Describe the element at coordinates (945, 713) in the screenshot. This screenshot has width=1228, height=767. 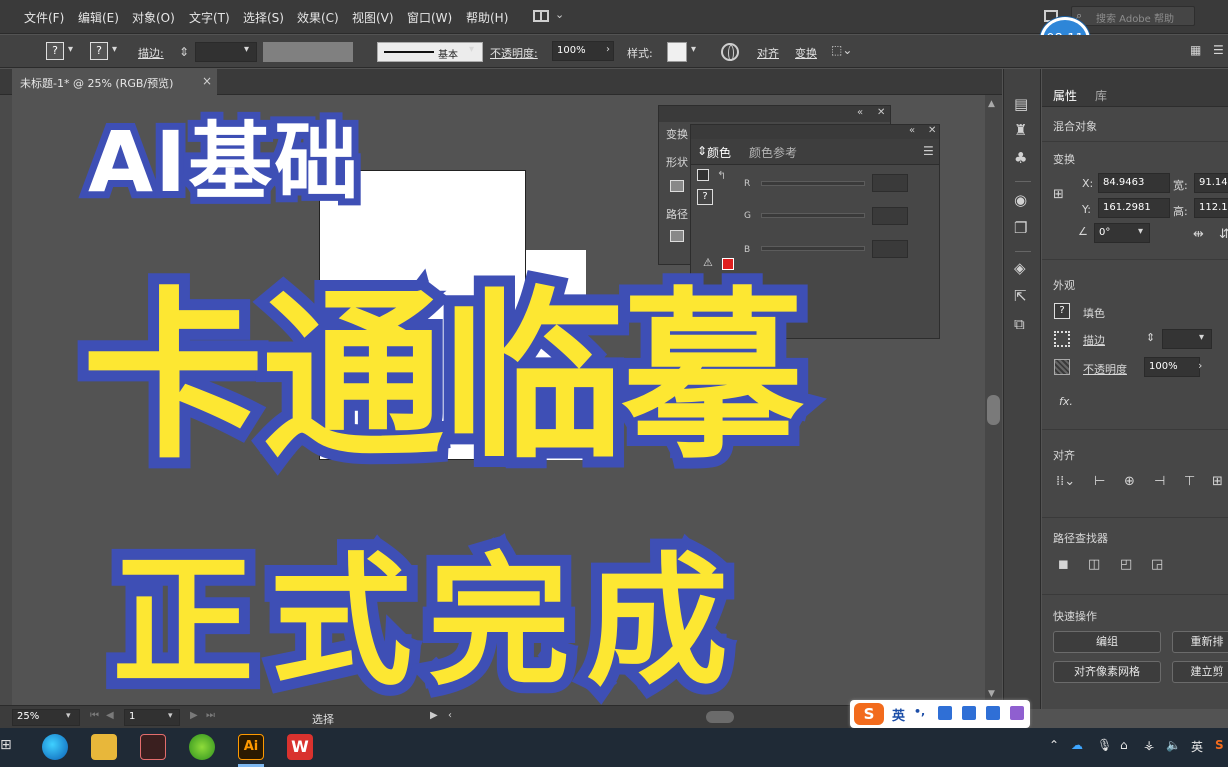
I see `microphone-icon` at that location.